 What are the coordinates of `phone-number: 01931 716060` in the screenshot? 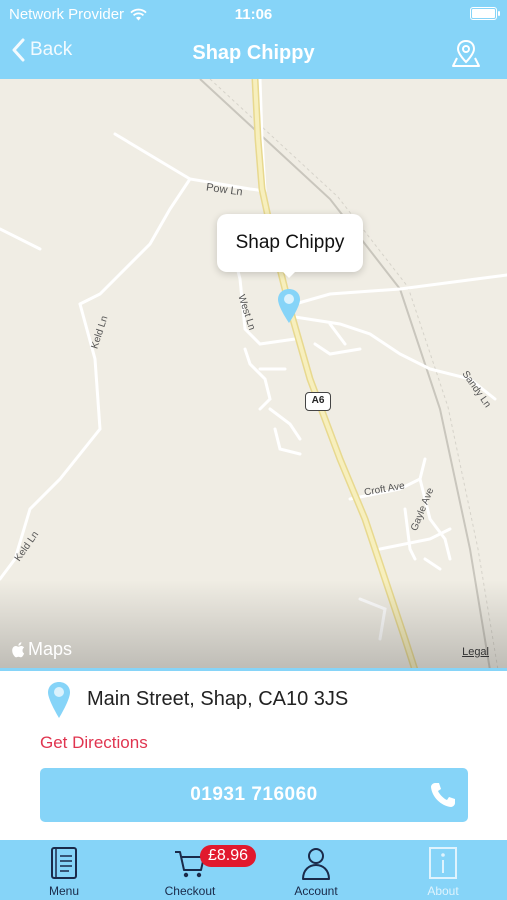 It's located at (254, 794).